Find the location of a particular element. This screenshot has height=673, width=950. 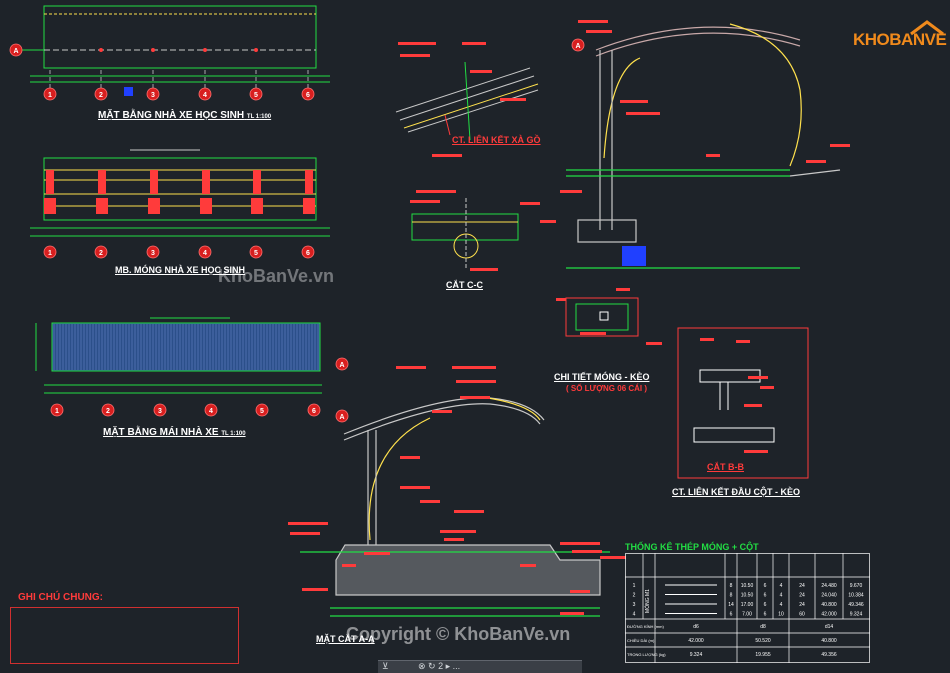

status-left: ⊻ is located at coordinates (385, 666).